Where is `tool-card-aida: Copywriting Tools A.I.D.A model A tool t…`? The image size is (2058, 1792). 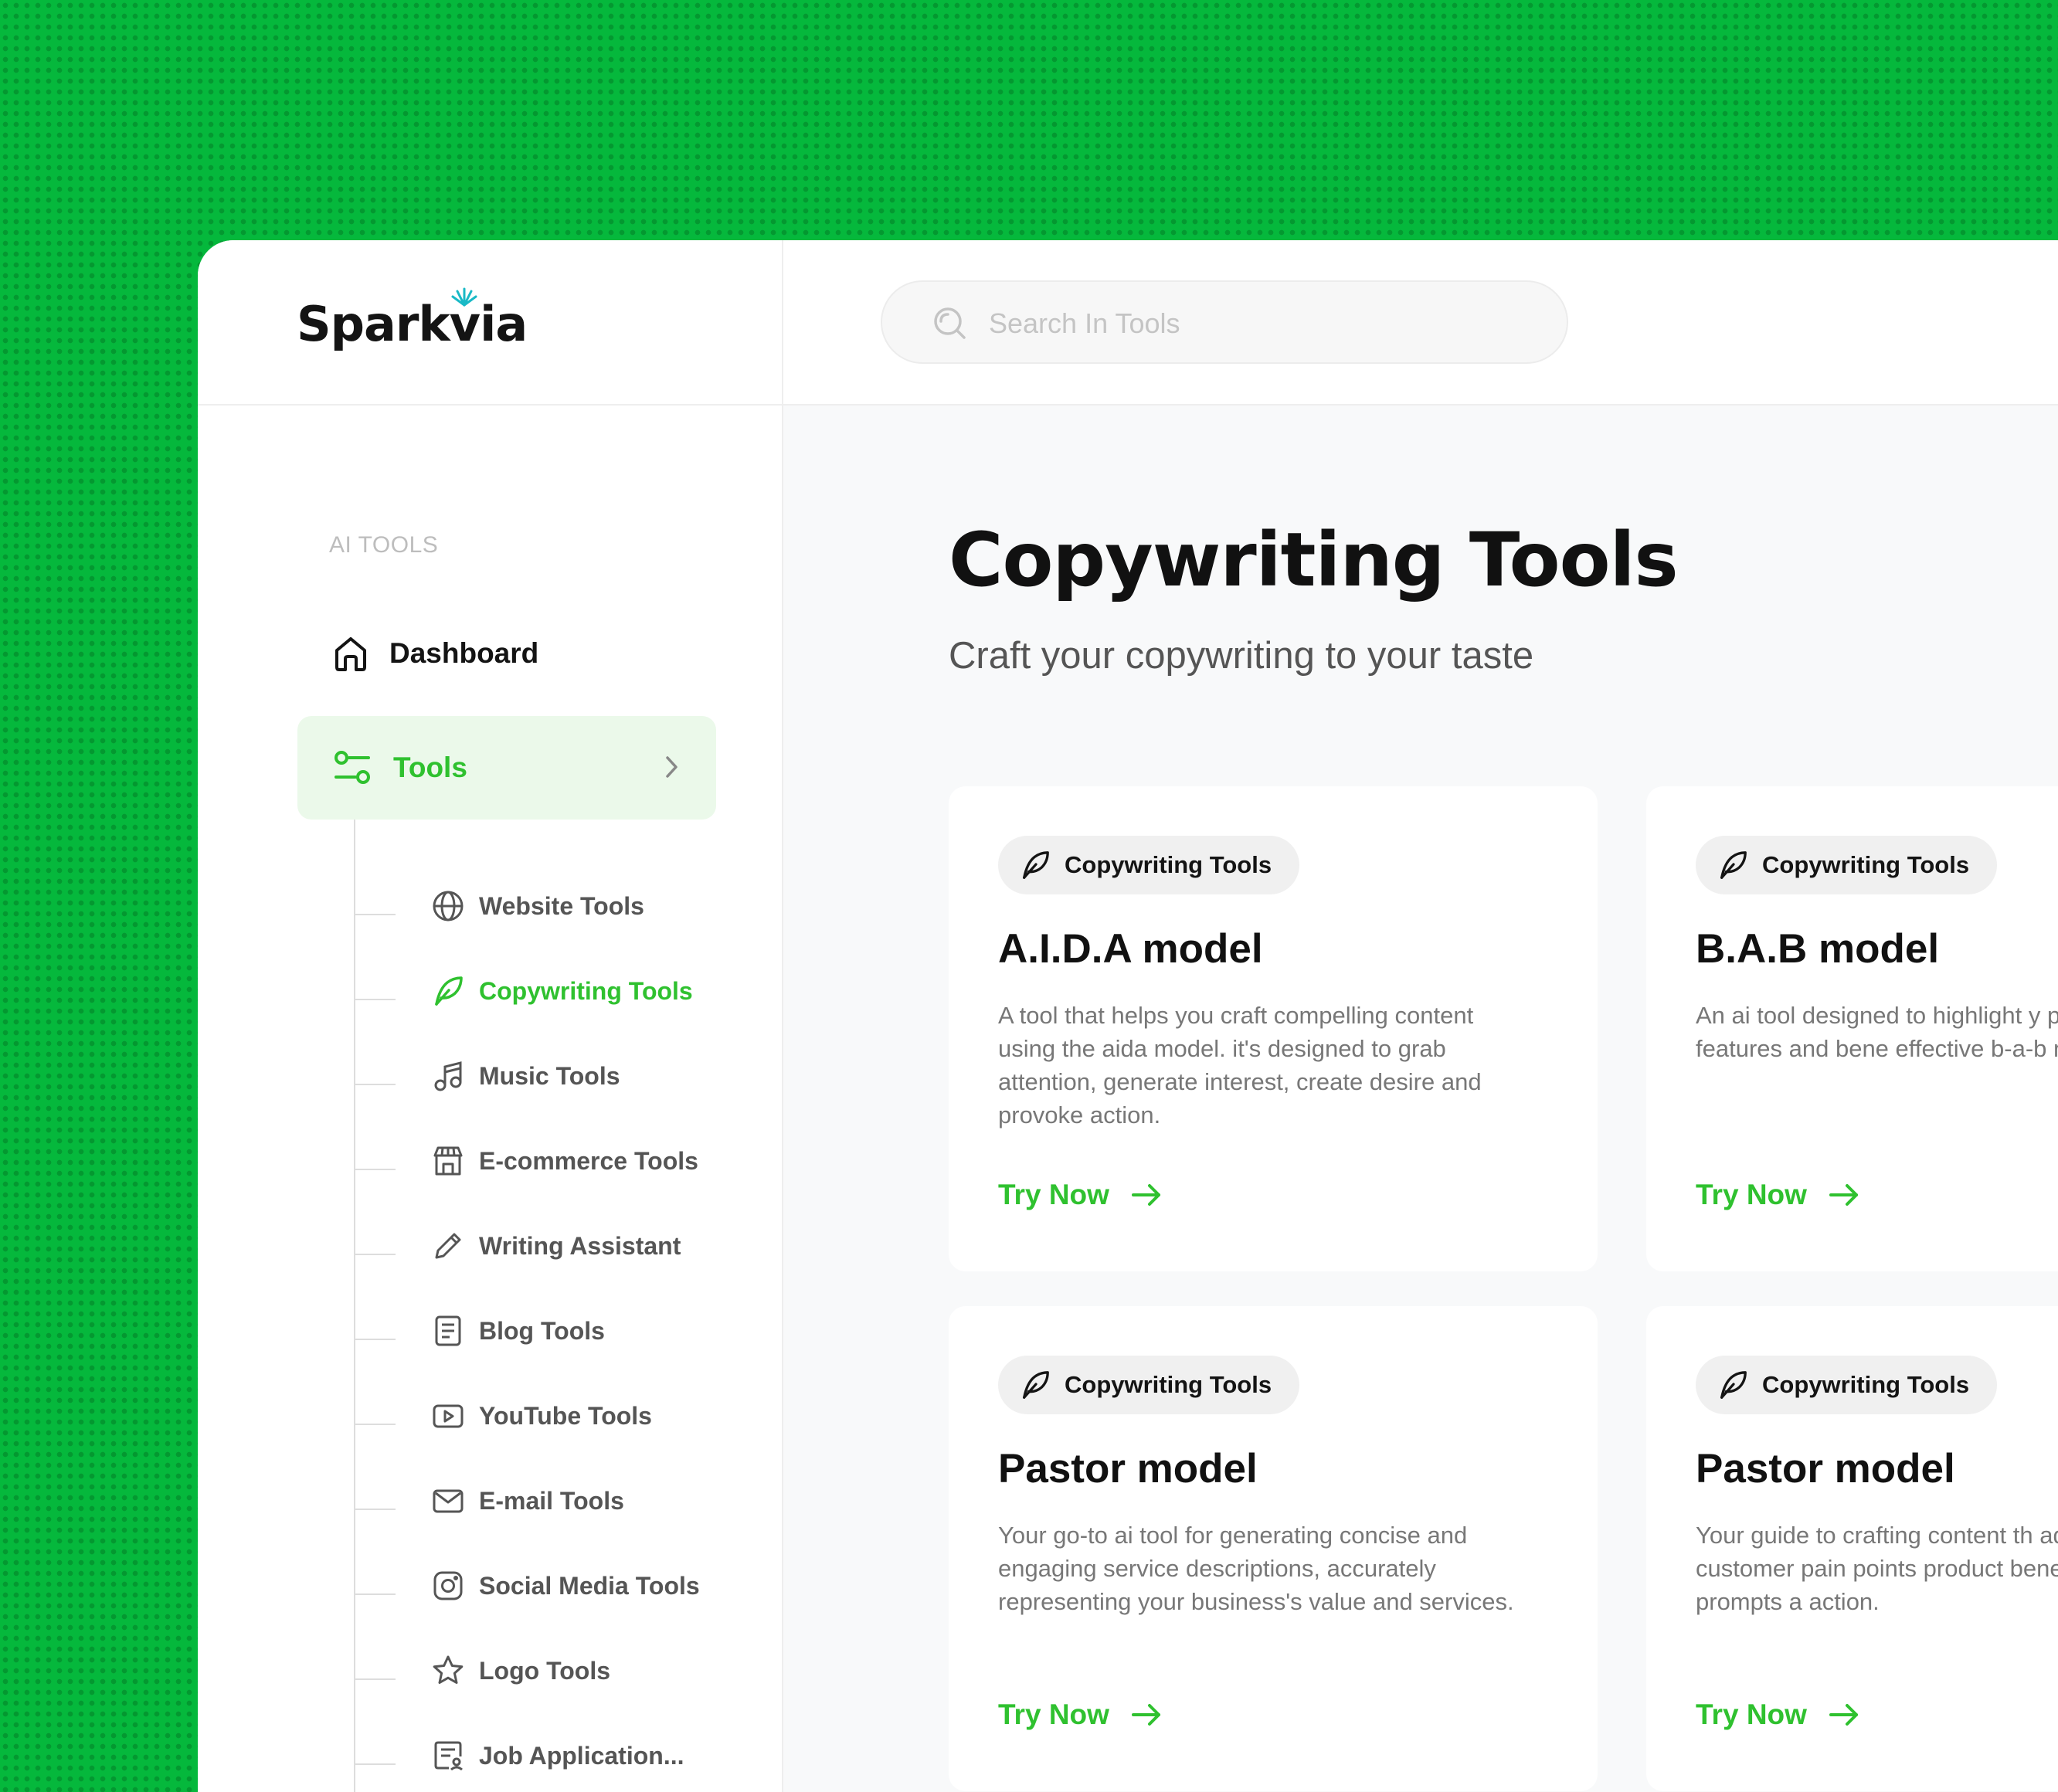
tool-card-aida: Copywriting Tools A.I.D.A model A tool t… is located at coordinates (1273, 1028).